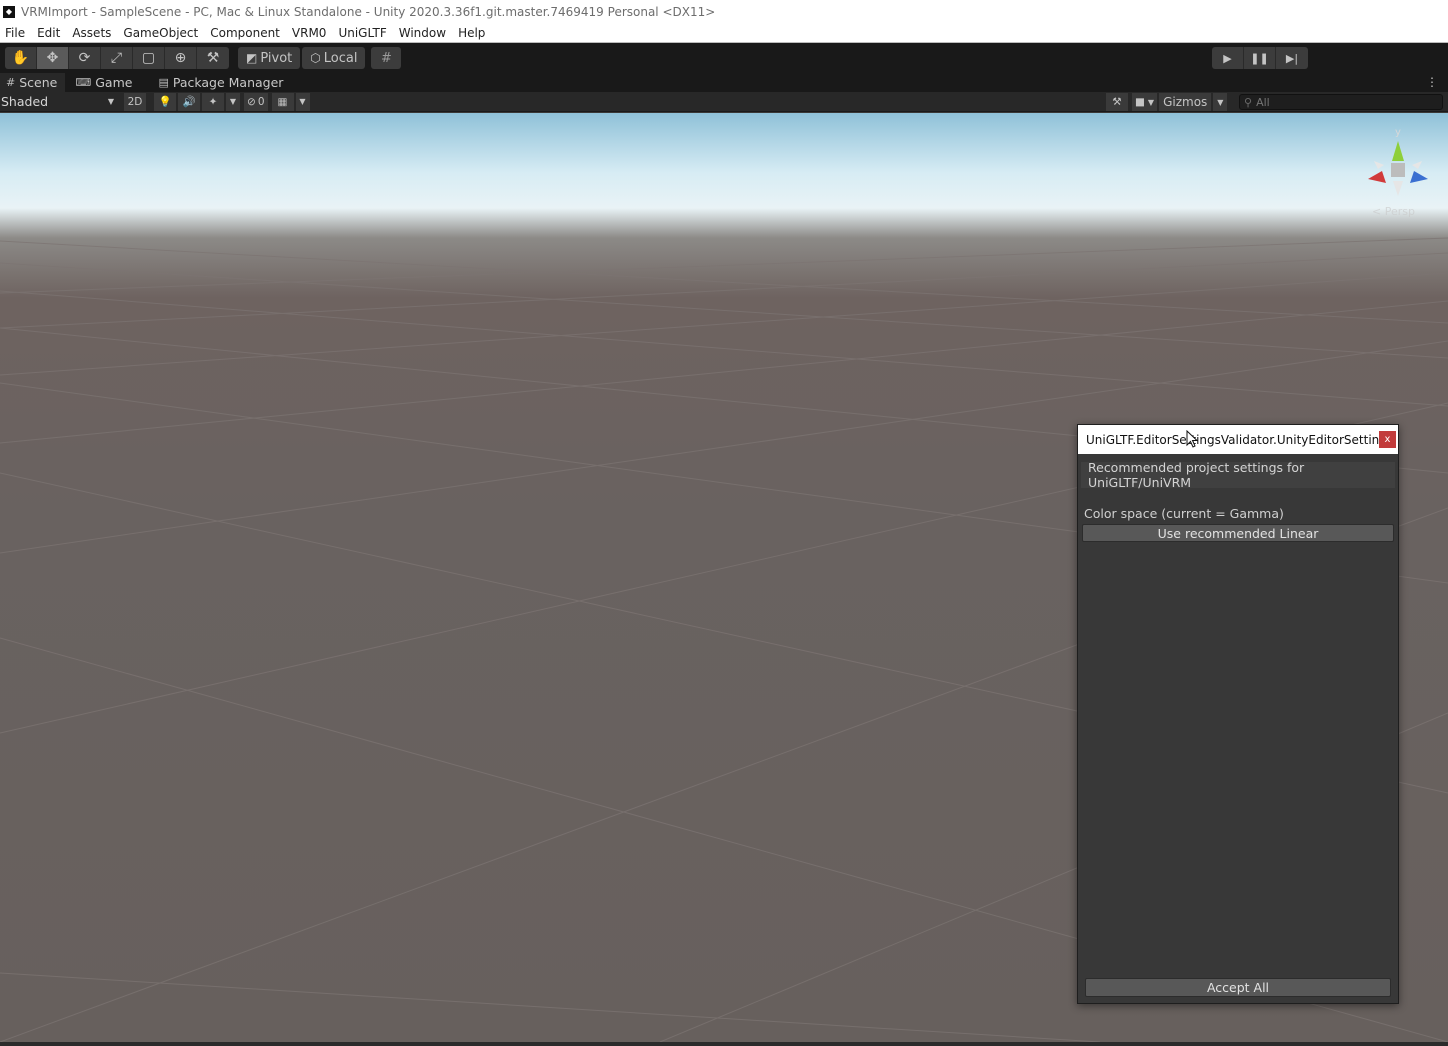  I want to click on pivot-icon: ◩, so click(252, 58).